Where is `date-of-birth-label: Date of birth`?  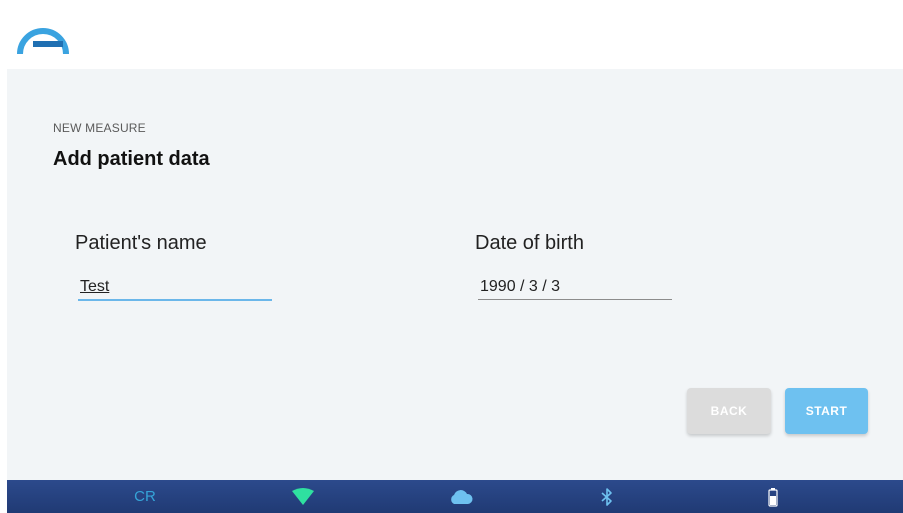 date-of-birth-label: Date of birth is located at coordinates (529, 243).